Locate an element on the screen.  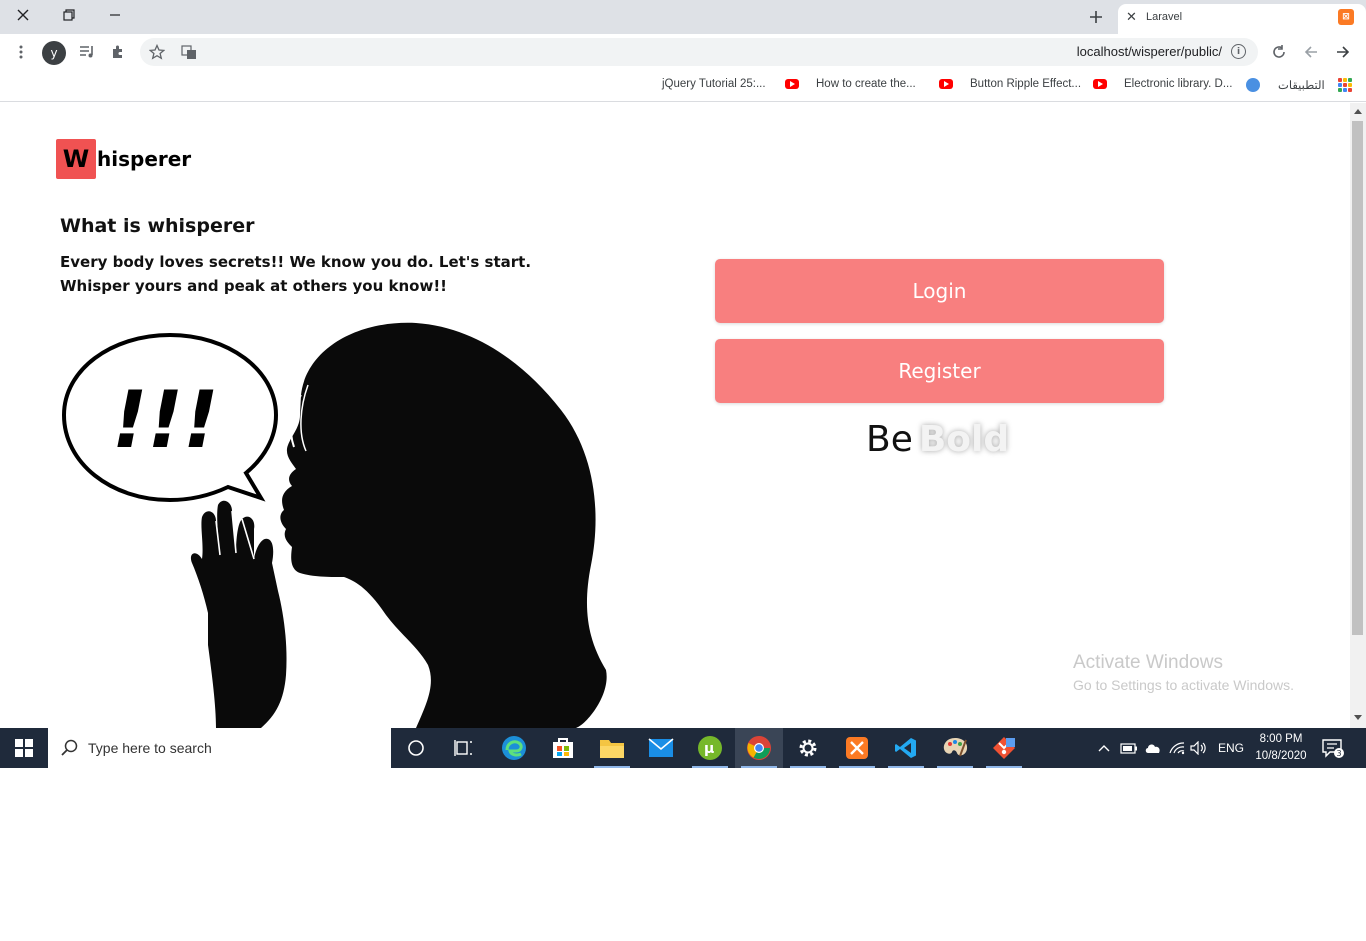
windows-logo-icon is located at coordinates (24, 748).